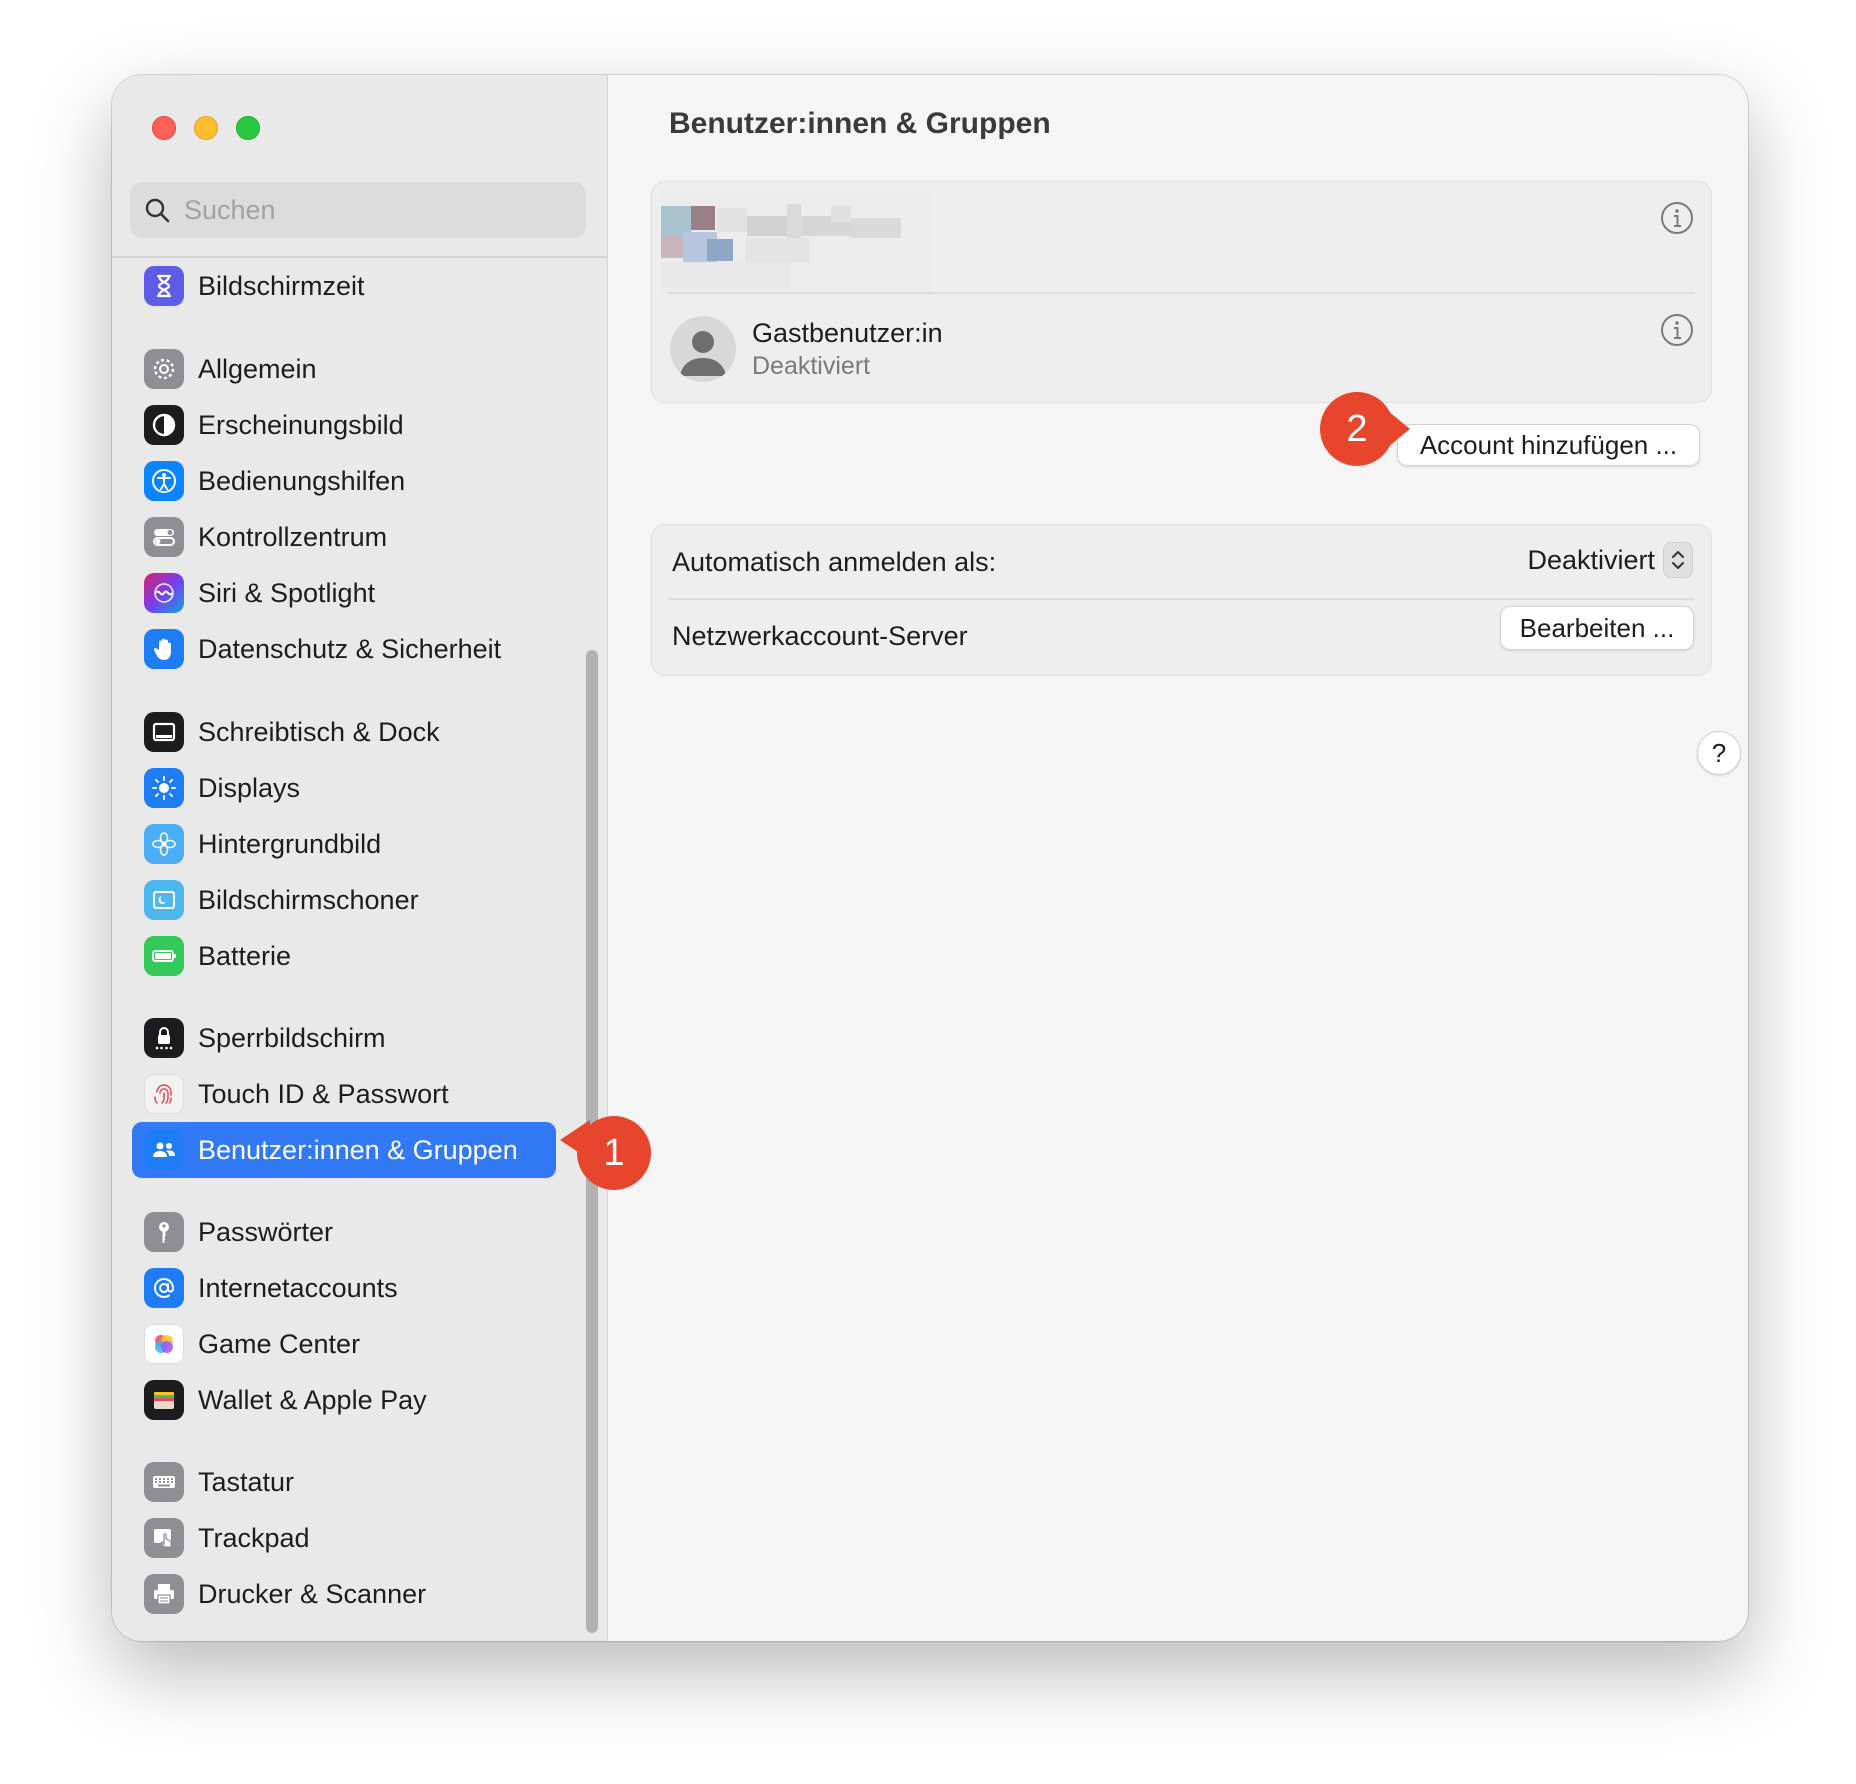  Describe the element at coordinates (1357, 429) in the screenshot. I see `callout-badge-2: 2` at that location.